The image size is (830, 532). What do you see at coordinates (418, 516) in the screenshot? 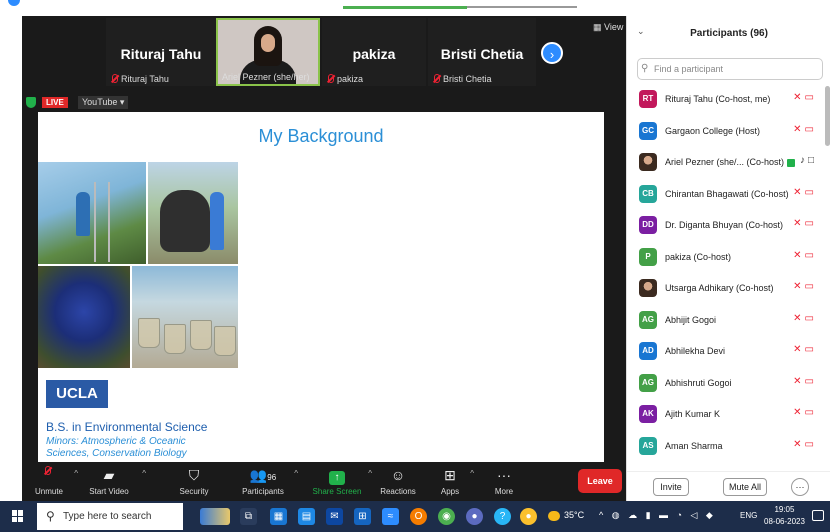
I see `opera-icon: O` at bounding box center [418, 516].